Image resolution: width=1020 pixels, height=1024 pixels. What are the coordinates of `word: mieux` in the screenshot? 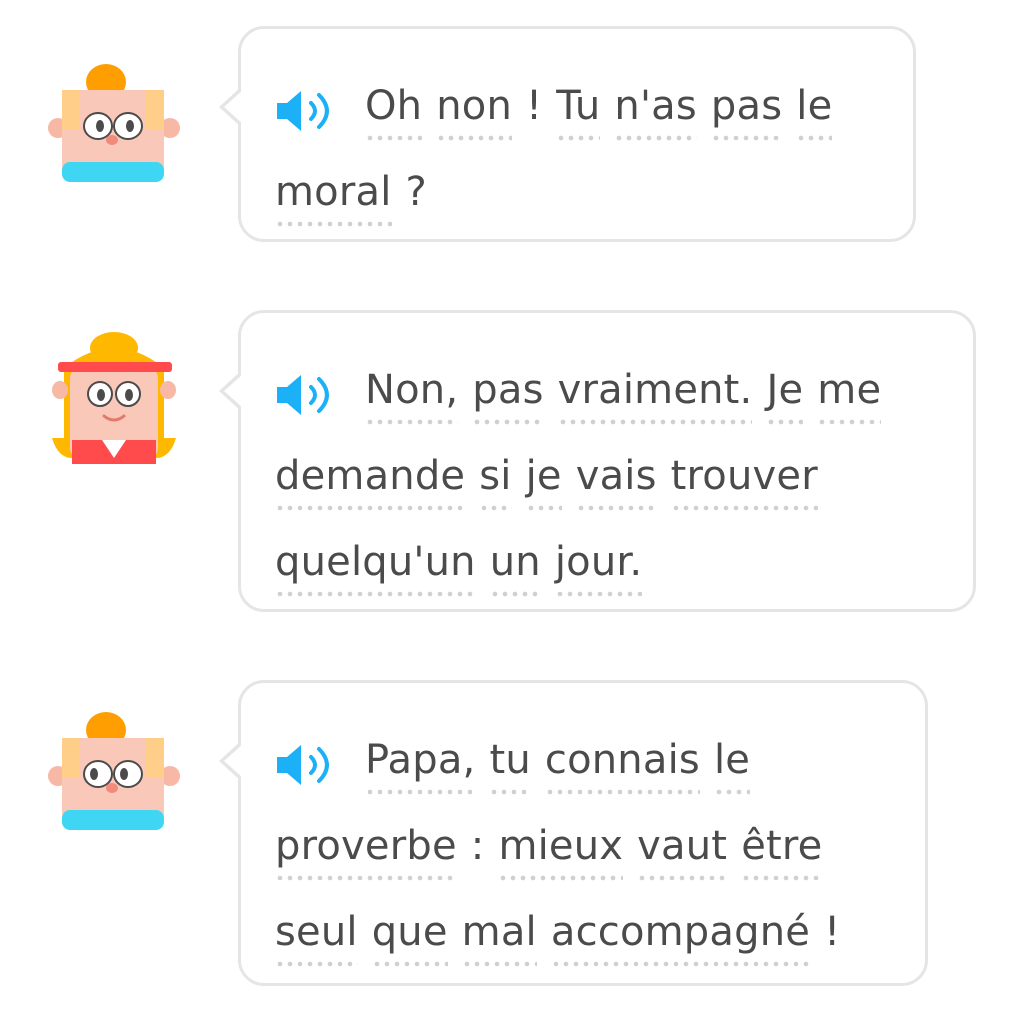 It's located at (561, 852).